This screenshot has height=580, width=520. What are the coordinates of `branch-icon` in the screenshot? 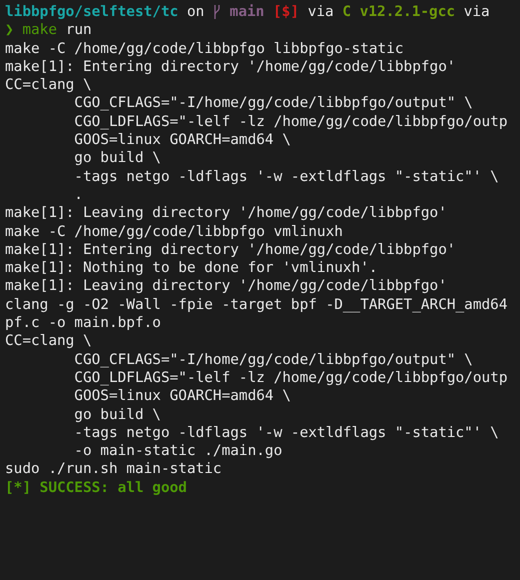 It's located at (216, 12).